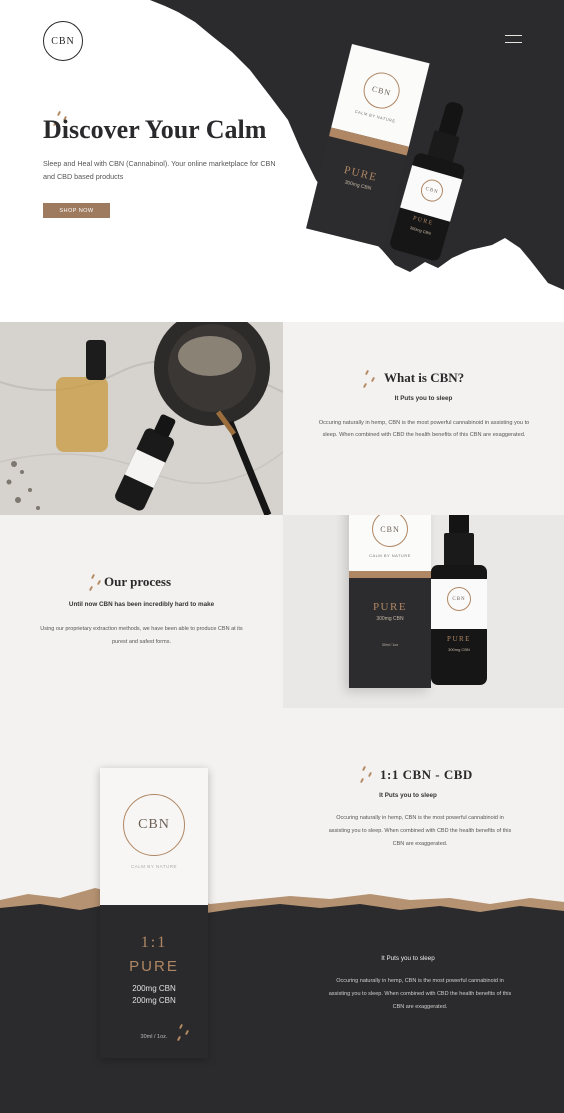 The width and height of the screenshot is (564, 1113). What do you see at coordinates (76, 210) in the screenshot?
I see `shop-now-button: SHOP NOW` at bounding box center [76, 210].